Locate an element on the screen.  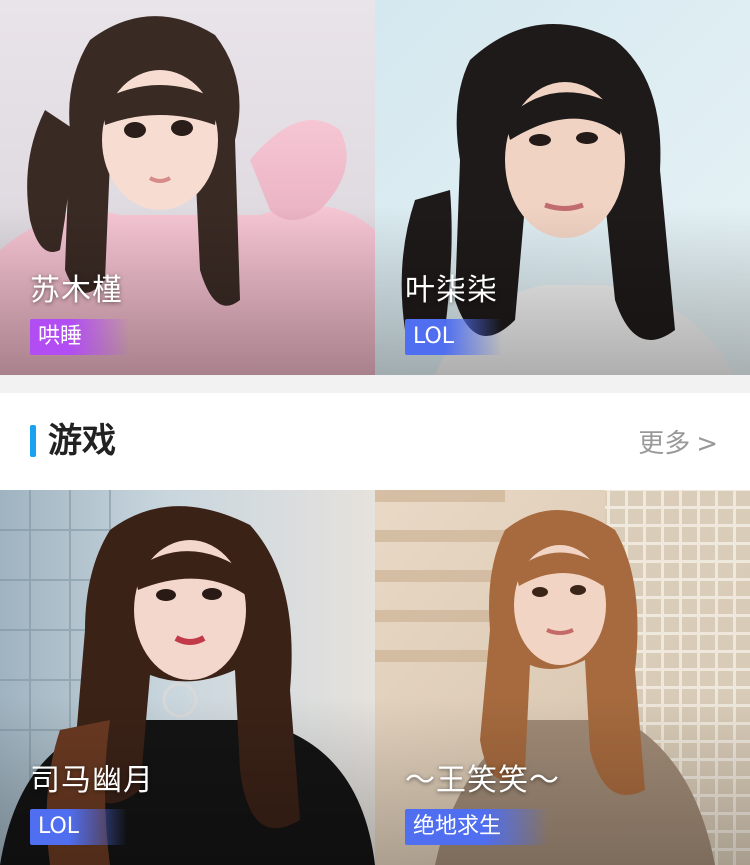
streamer-name: ～王笑笑～ is located at coordinates (482, 780).